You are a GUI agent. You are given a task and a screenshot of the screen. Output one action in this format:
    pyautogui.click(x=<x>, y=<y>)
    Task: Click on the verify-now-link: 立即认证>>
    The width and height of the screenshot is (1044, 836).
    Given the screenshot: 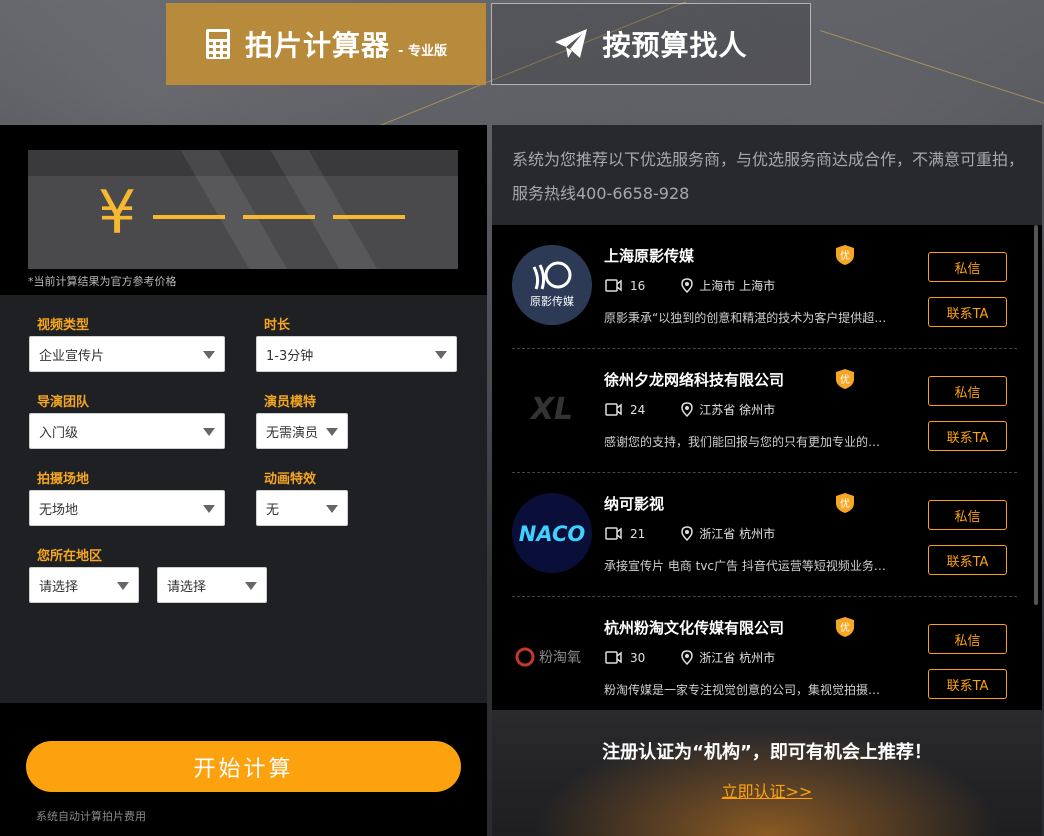 What is the action you would take?
    pyautogui.click(x=767, y=790)
    